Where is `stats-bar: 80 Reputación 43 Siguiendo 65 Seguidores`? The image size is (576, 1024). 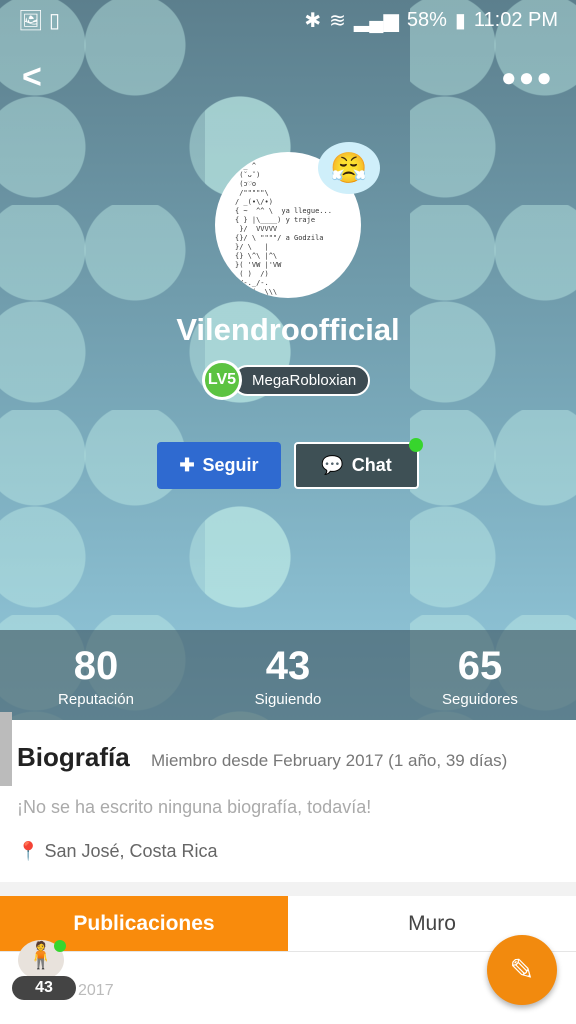
stats-bar: 80 Reputación 43 Siguiendo 65 Seguidores is located at coordinates (288, 675).